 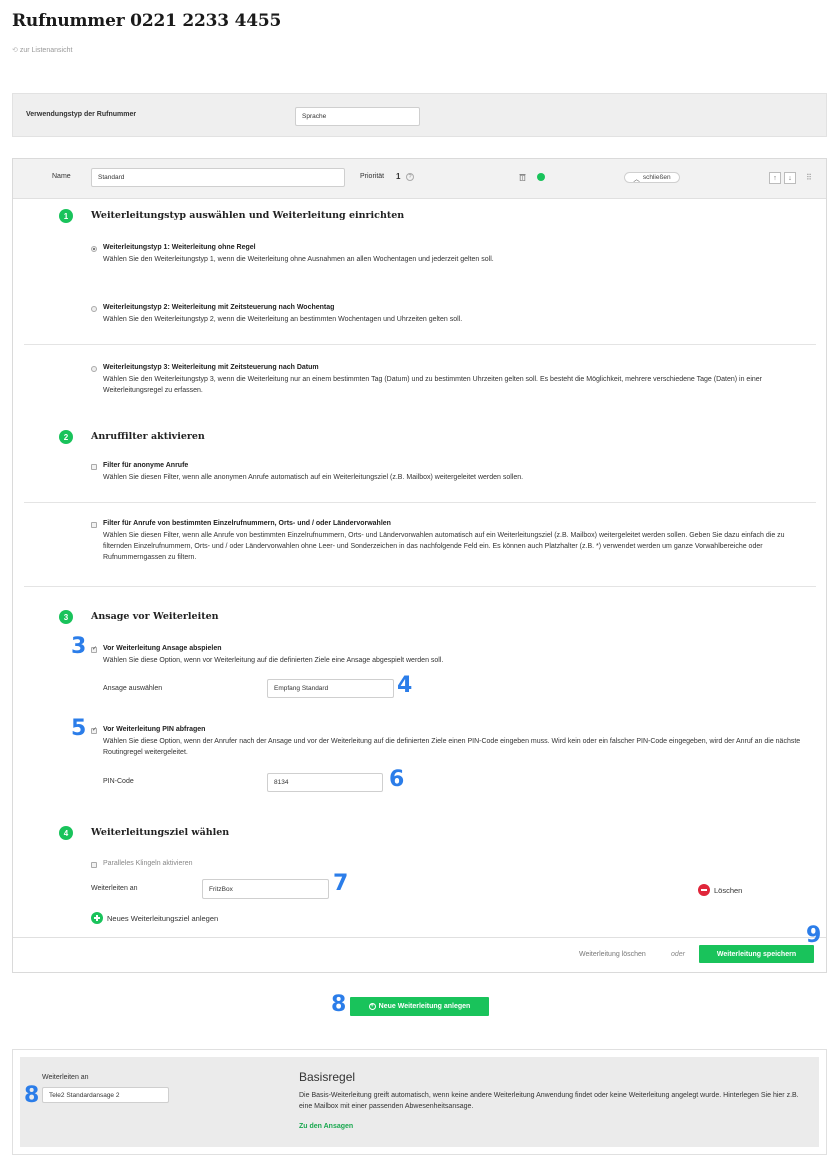 What do you see at coordinates (66, 833) in the screenshot?
I see `step-badge-4: 4` at bounding box center [66, 833].